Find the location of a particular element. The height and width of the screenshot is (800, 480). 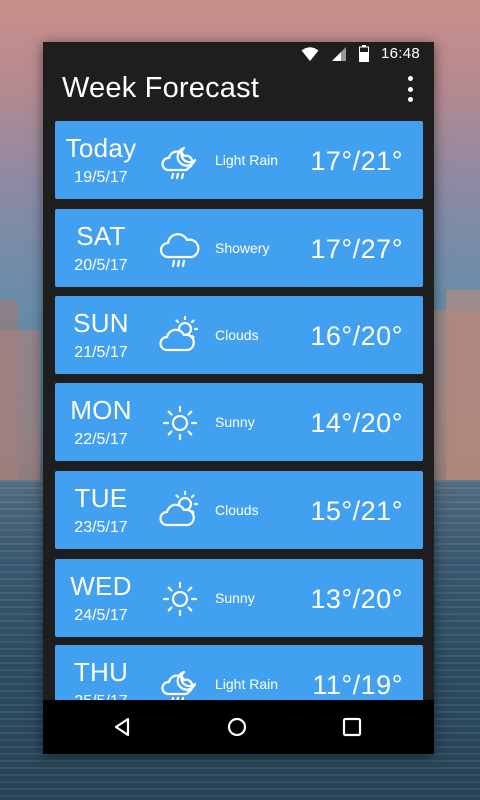

forecast-date: 21/5/17 is located at coordinates (101, 352).